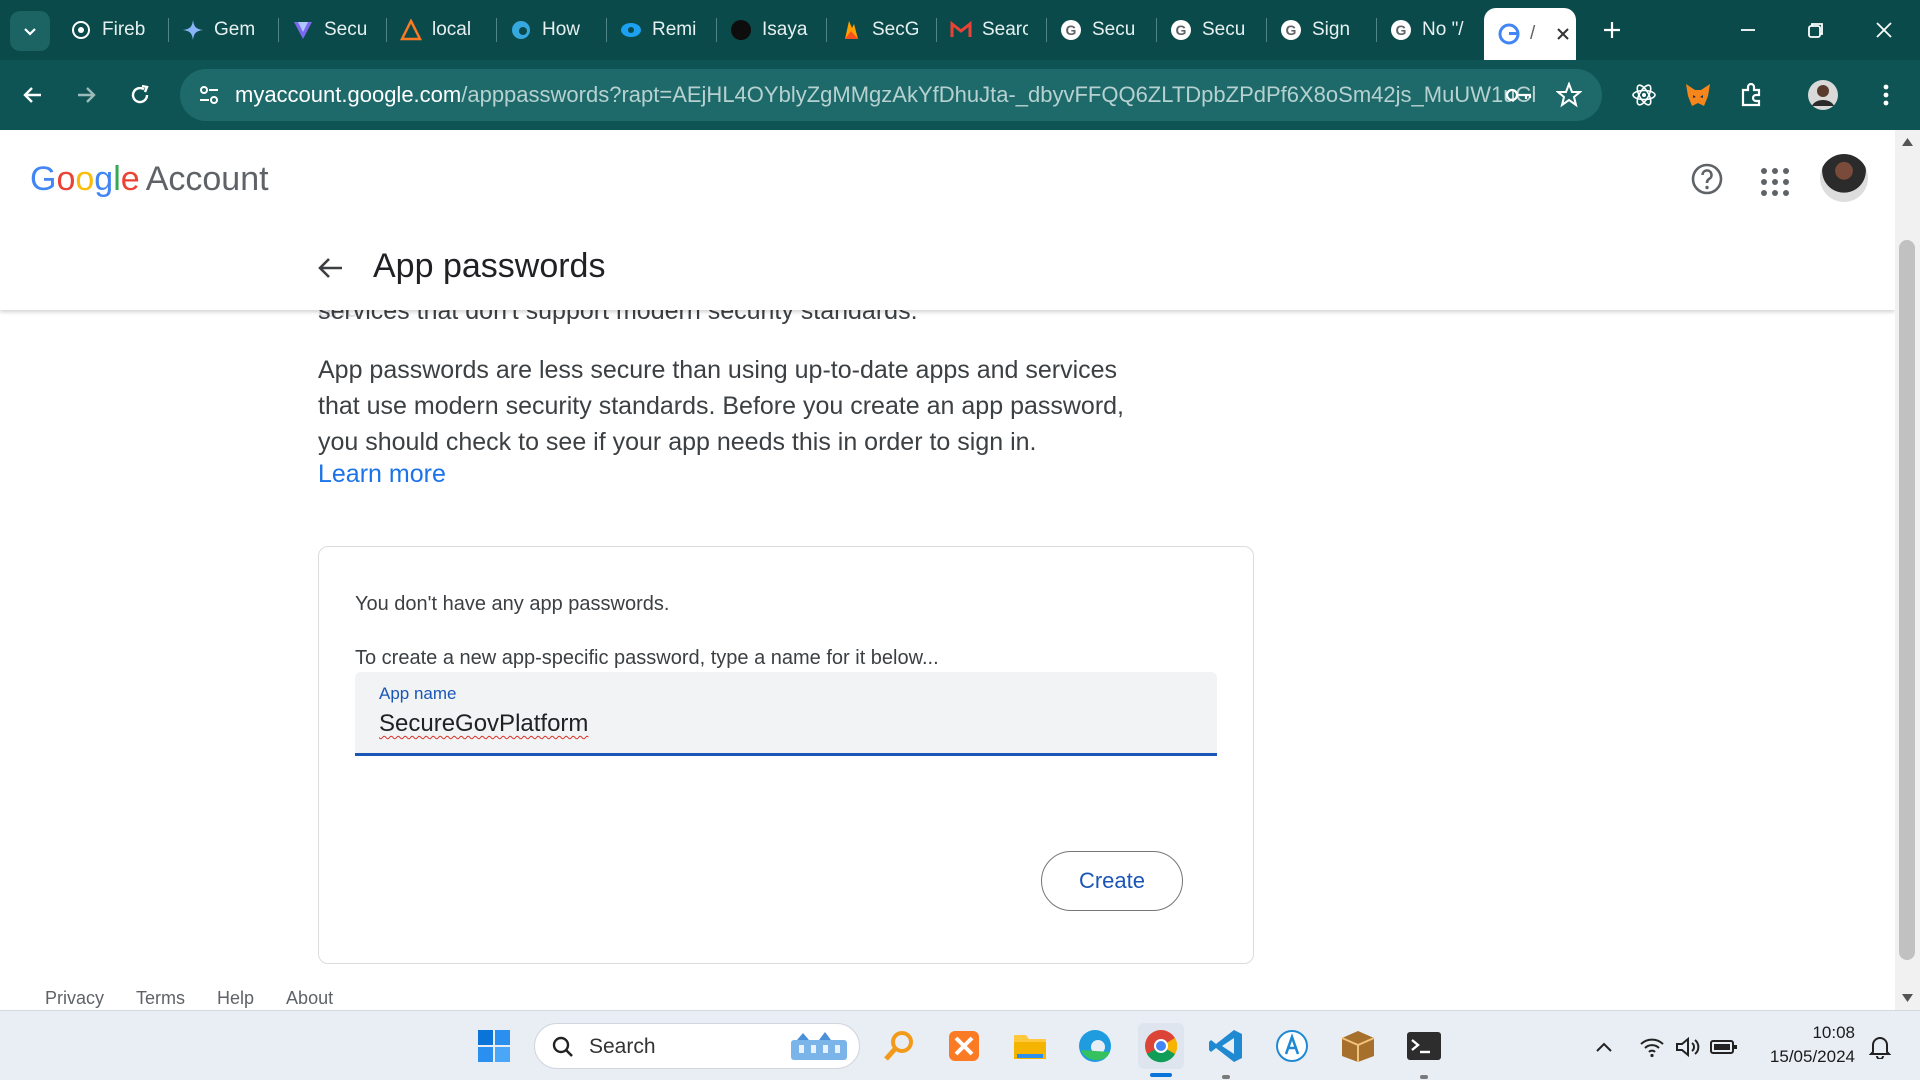  What do you see at coordinates (899, 1046) in the screenshot?
I see `taskbar-search-app` at bounding box center [899, 1046].